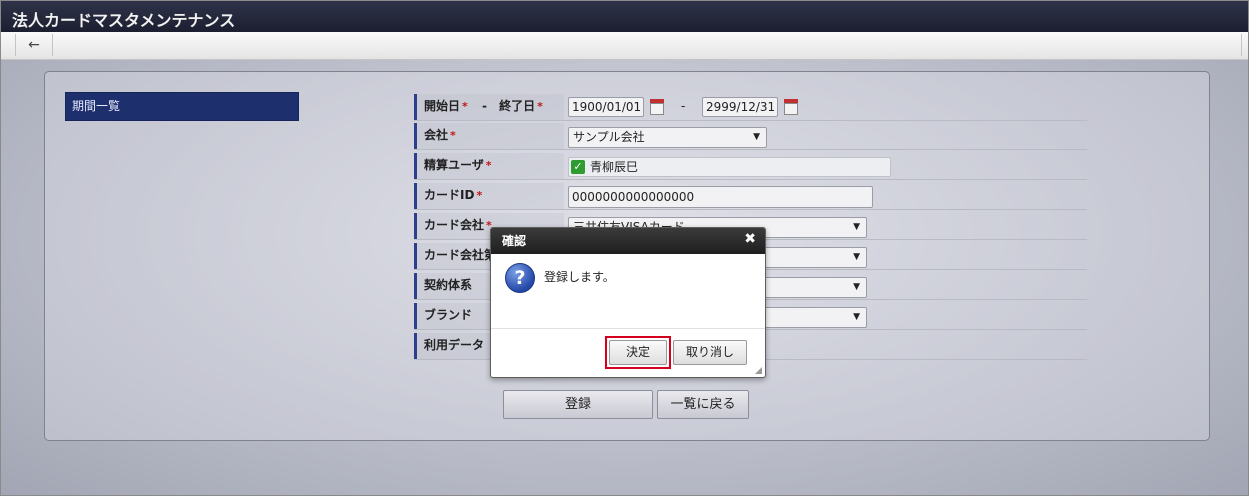 Image resolution: width=1249 pixels, height=496 pixels. I want to click on sidebar-item-period-list: 期間一覧, so click(182, 106).